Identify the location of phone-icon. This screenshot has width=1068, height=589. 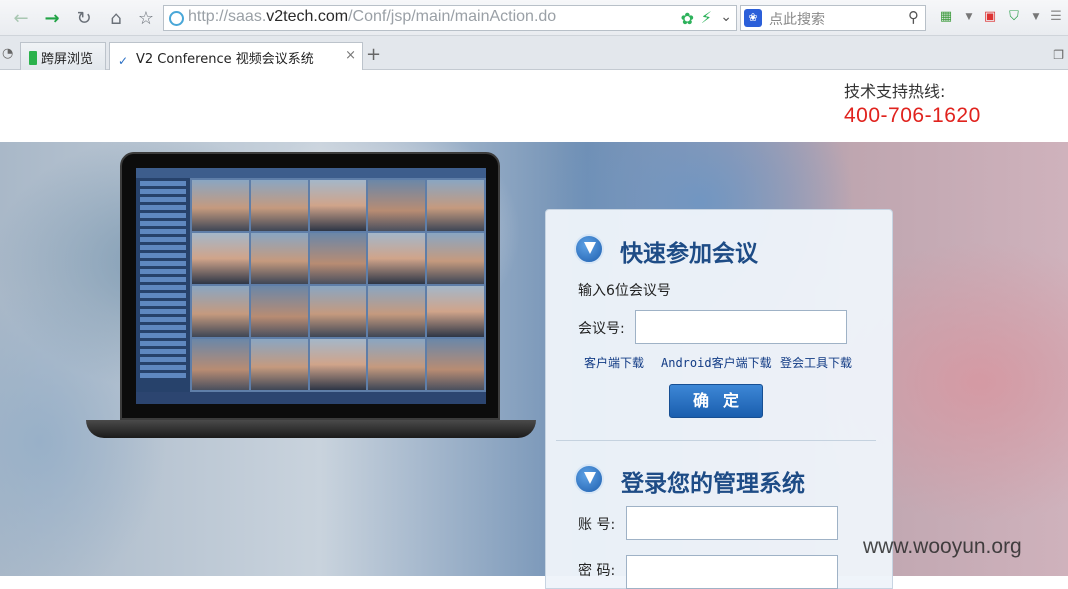
(33, 58).